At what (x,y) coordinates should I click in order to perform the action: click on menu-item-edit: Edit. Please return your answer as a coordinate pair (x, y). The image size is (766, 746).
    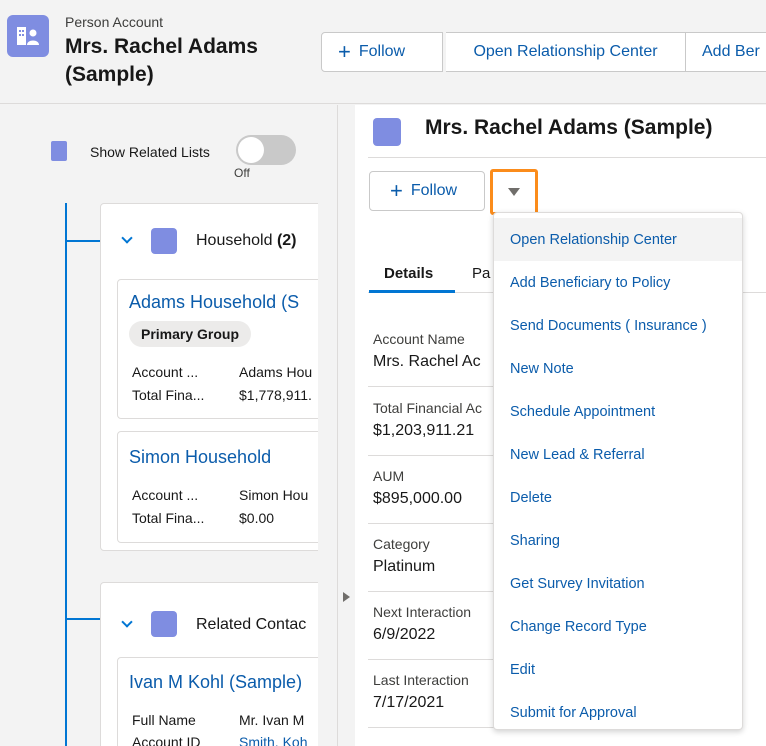
    Looking at the image, I should click on (618, 669).